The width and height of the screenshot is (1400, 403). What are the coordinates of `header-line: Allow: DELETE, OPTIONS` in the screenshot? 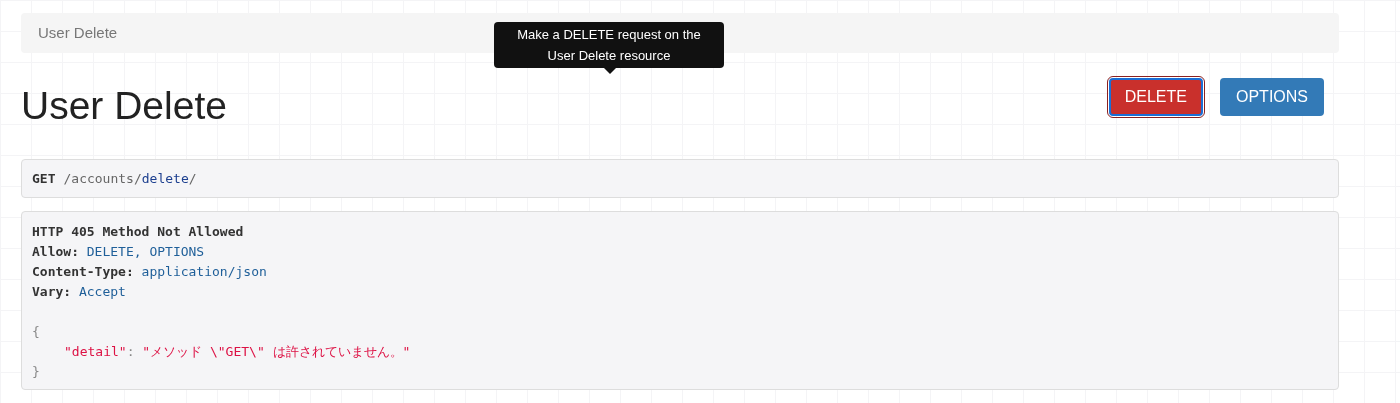 It's located at (118, 252).